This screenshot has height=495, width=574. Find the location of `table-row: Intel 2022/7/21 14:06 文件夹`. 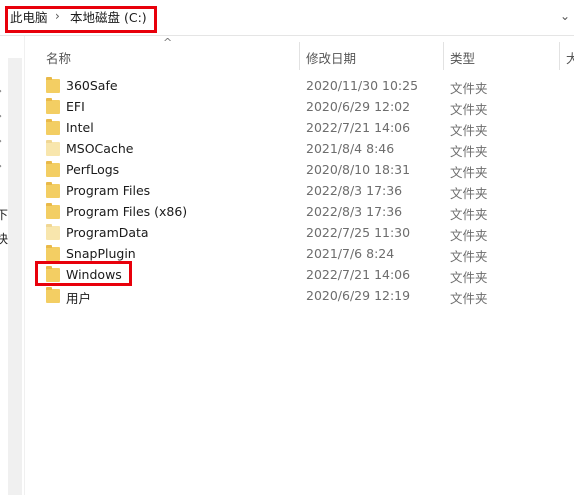

table-row: Intel 2022/7/21 14:06 文件夹 is located at coordinates (299, 127).